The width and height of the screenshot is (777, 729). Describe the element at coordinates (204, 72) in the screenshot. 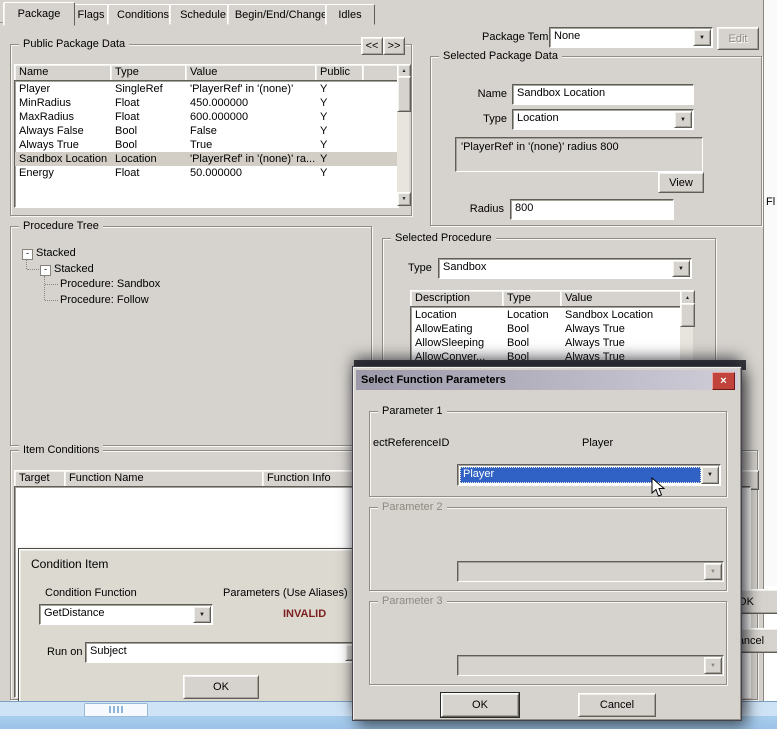

I see `column-header-value-label: Value` at that location.